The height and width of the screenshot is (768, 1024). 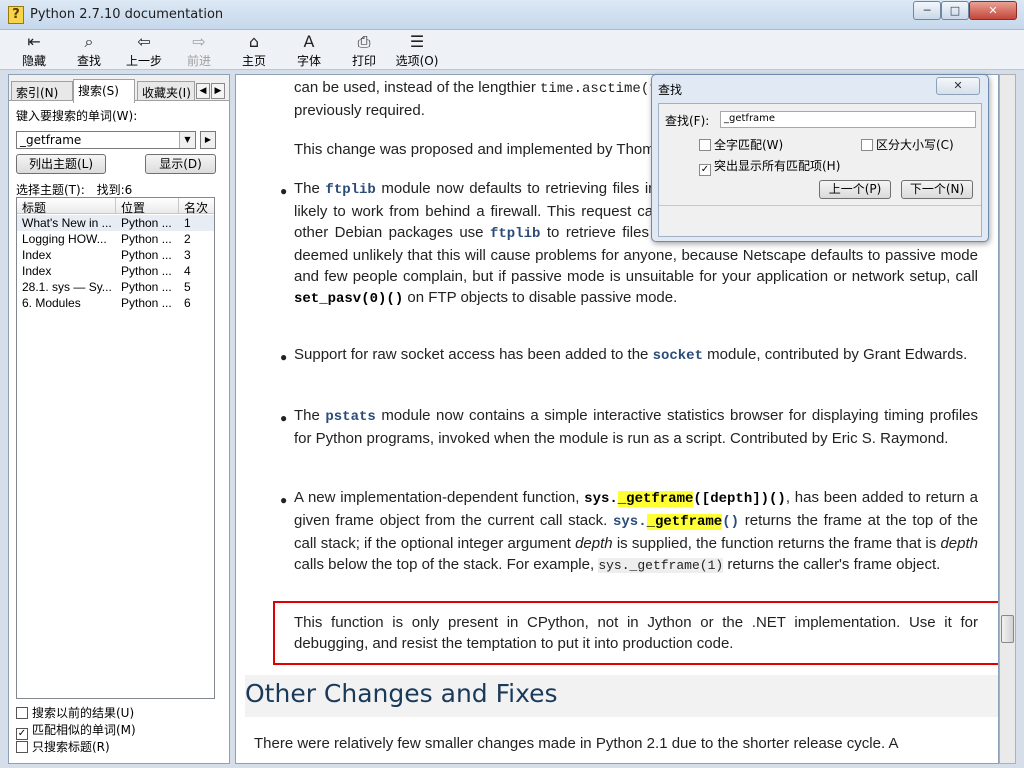 I want to click on maximize-button: □, so click(x=955, y=10).